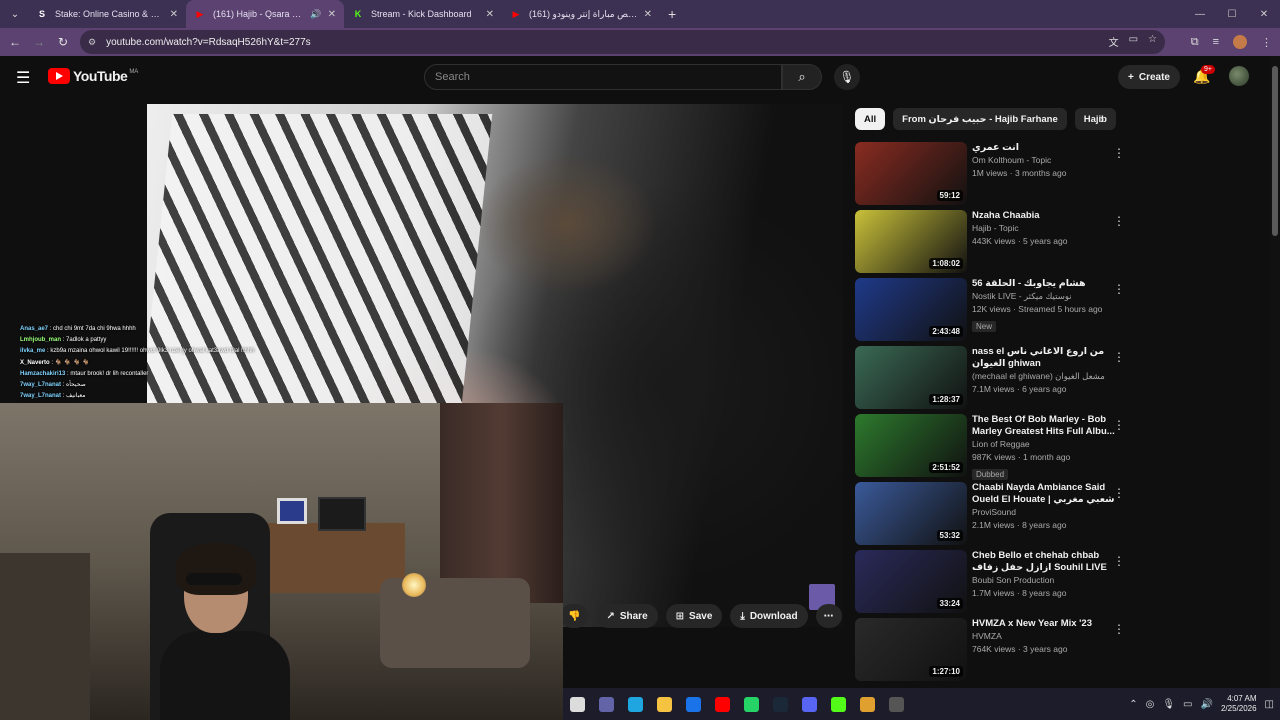 The width and height of the screenshot is (1280, 720). Describe the element at coordinates (1150, 704) in the screenshot. I see `location-icon: ◎` at that location.